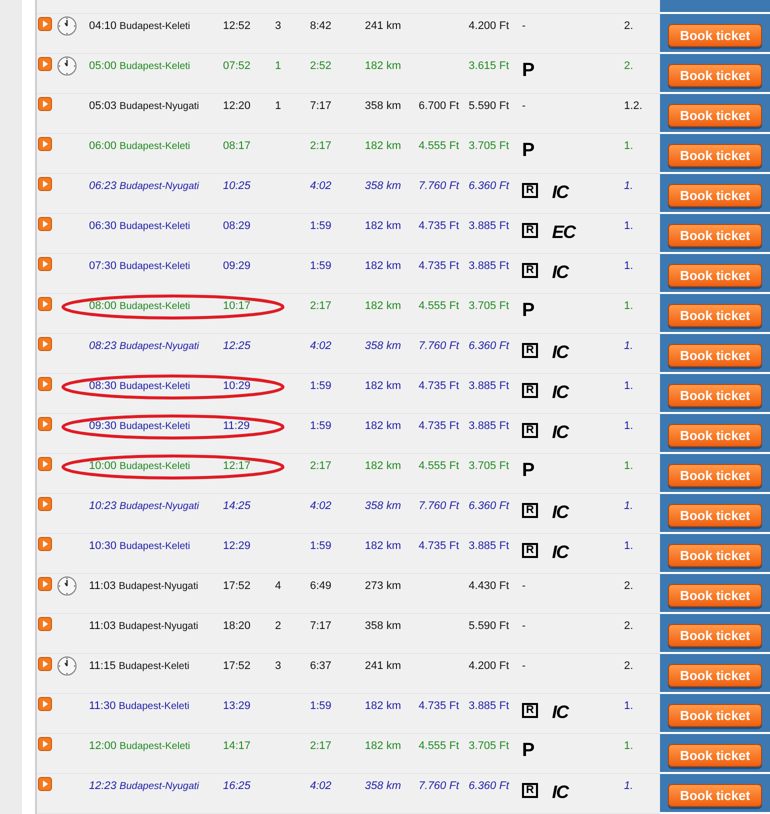 This screenshot has width=770, height=814. Describe the element at coordinates (237, 266) in the screenshot. I see `arrival-time: 09:29` at that location.